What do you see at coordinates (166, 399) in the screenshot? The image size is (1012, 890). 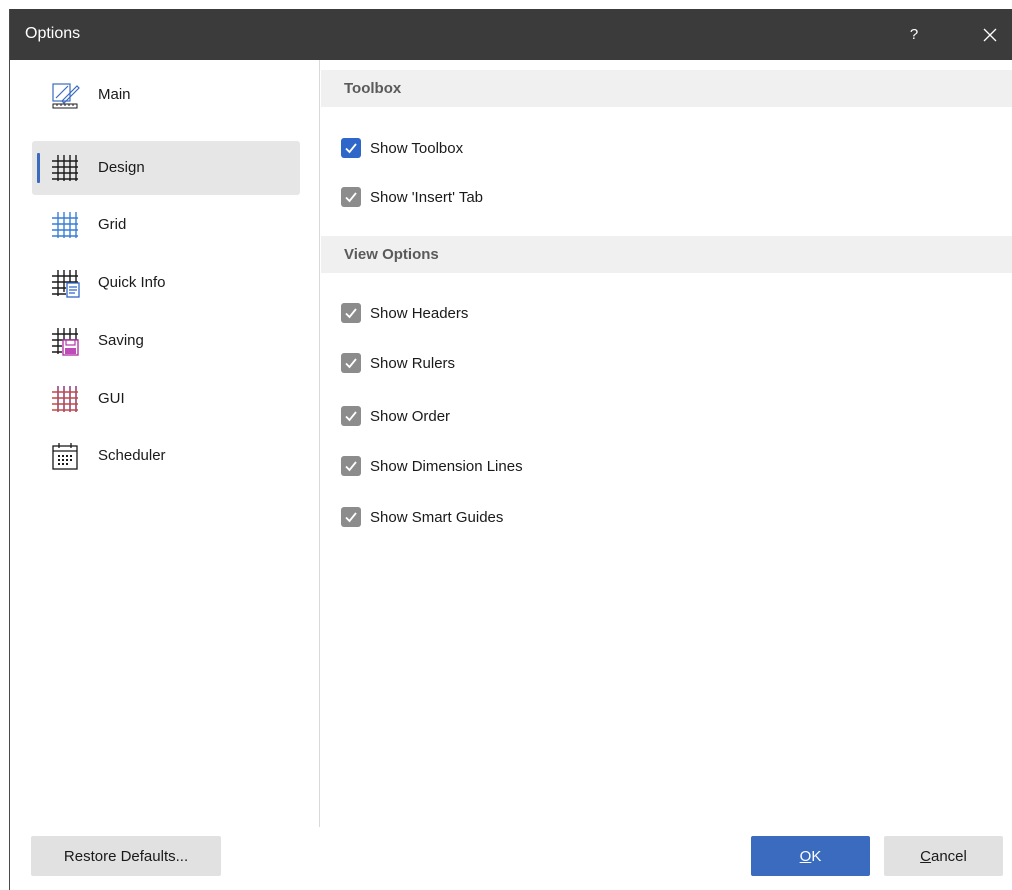 I see `sidebar-item-gui: GUI` at bounding box center [166, 399].